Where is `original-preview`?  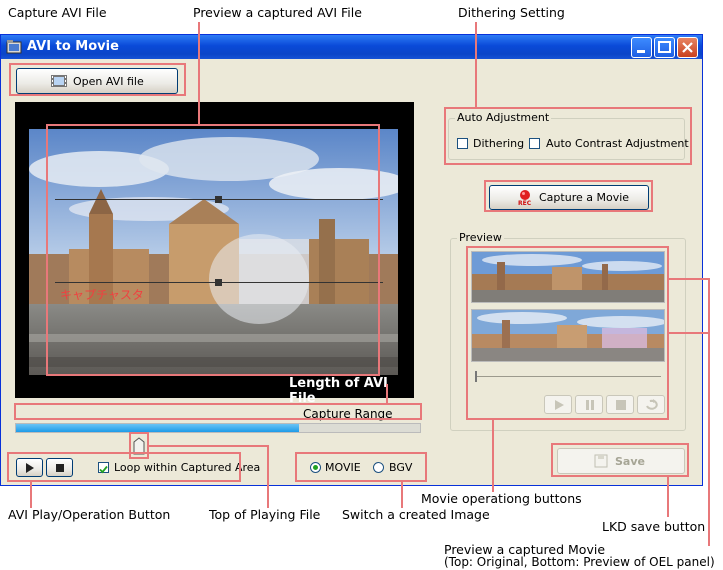
original-preview is located at coordinates (568, 277).